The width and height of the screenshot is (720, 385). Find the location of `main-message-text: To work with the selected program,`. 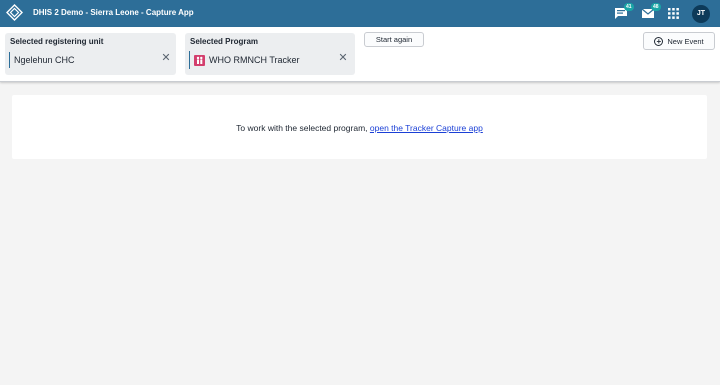

main-message-text: To work with the selected program, is located at coordinates (302, 128).